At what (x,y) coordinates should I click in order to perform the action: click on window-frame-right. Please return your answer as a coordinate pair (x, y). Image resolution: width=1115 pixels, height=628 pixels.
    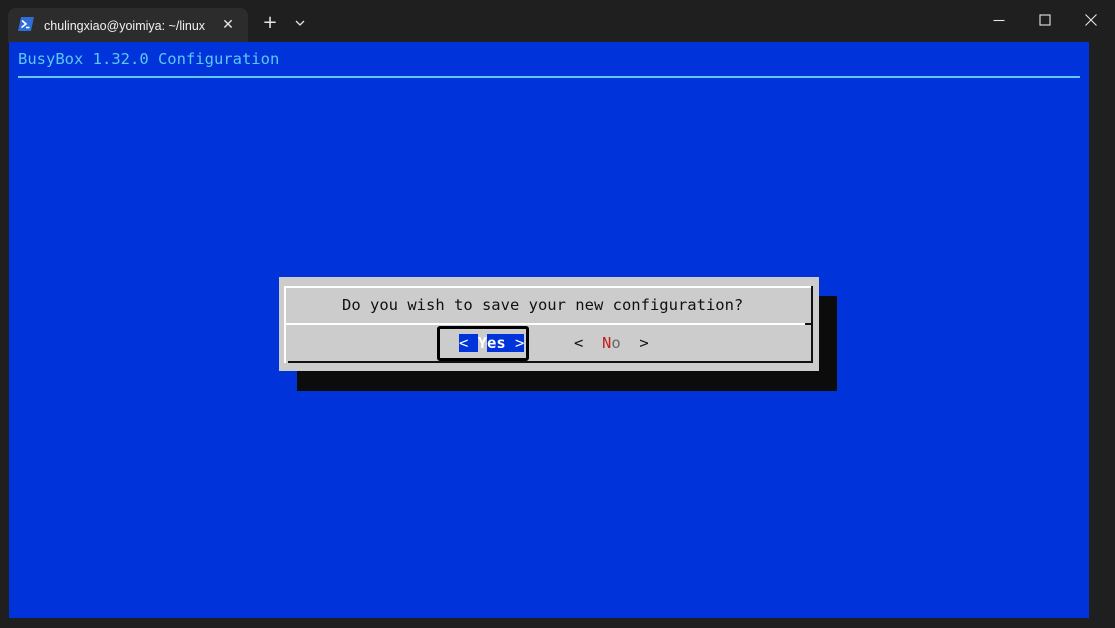
    Looking at the image, I should click on (1102, 335).